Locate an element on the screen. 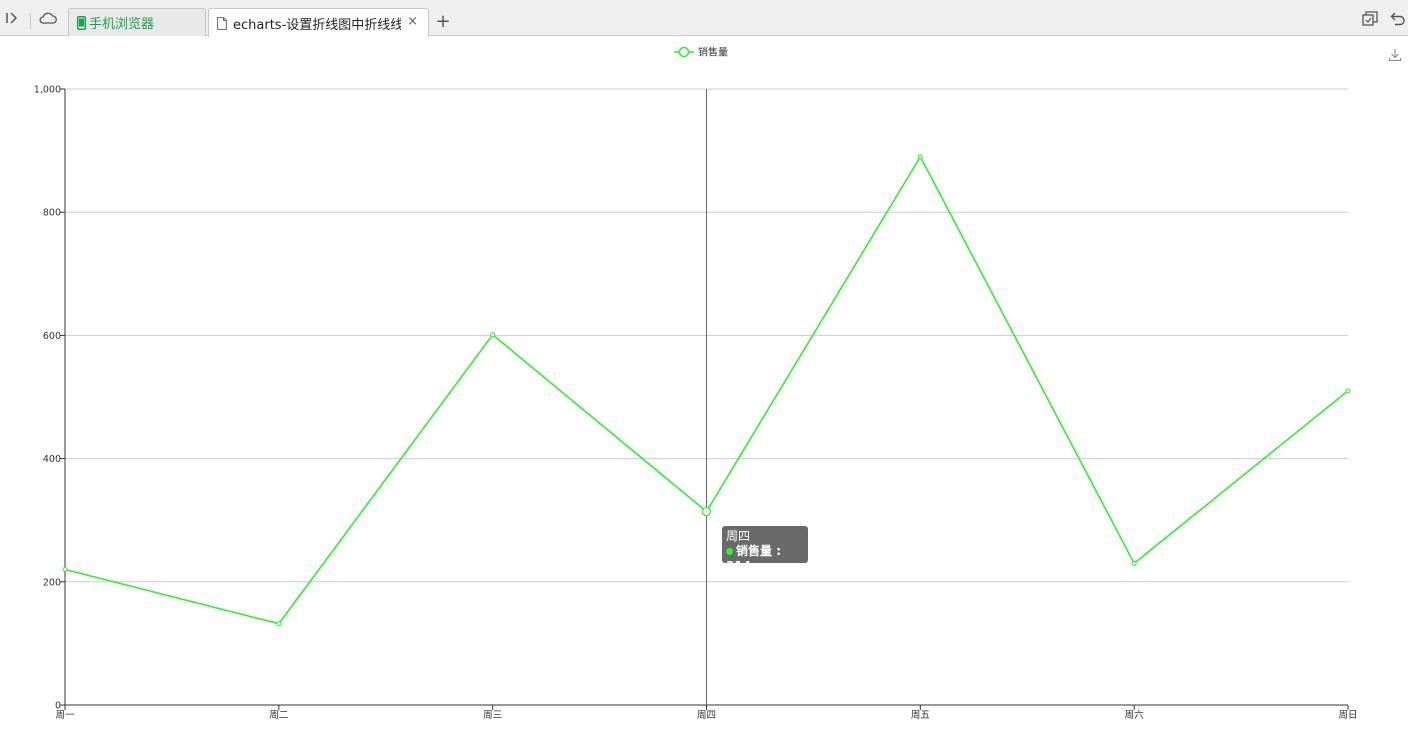  new-tab-button: + is located at coordinates (443, 21).